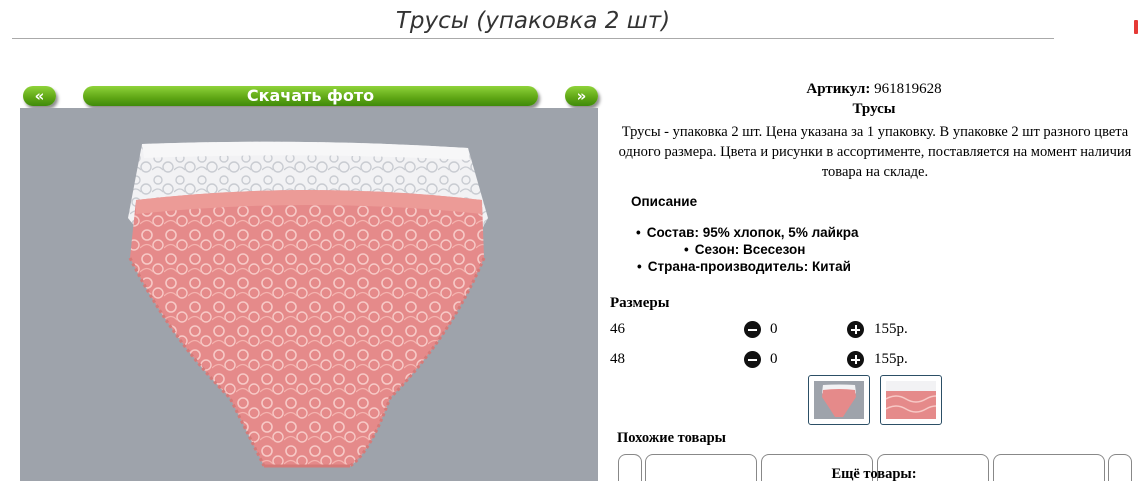 Image resolution: width=1138 pixels, height=481 pixels. Describe the element at coordinates (581, 96) in the screenshot. I see `next-photo-button: »` at that location.